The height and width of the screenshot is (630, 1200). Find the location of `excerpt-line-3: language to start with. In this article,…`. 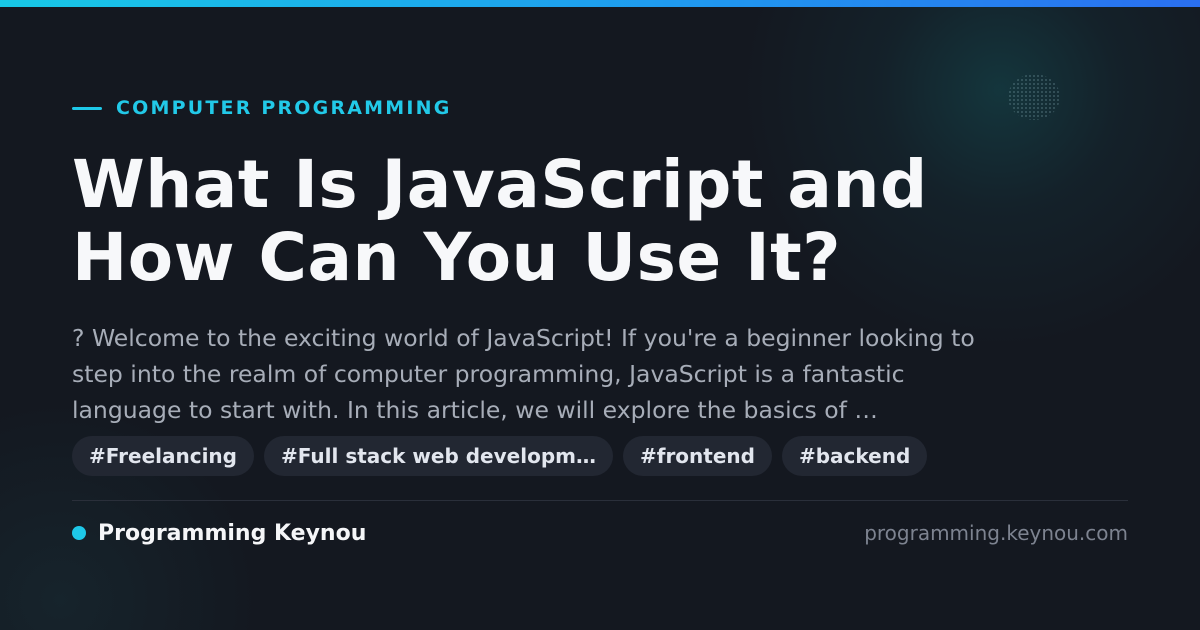

excerpt-line-3: language to start with. In this article,… is located at coordinates (475, 410).